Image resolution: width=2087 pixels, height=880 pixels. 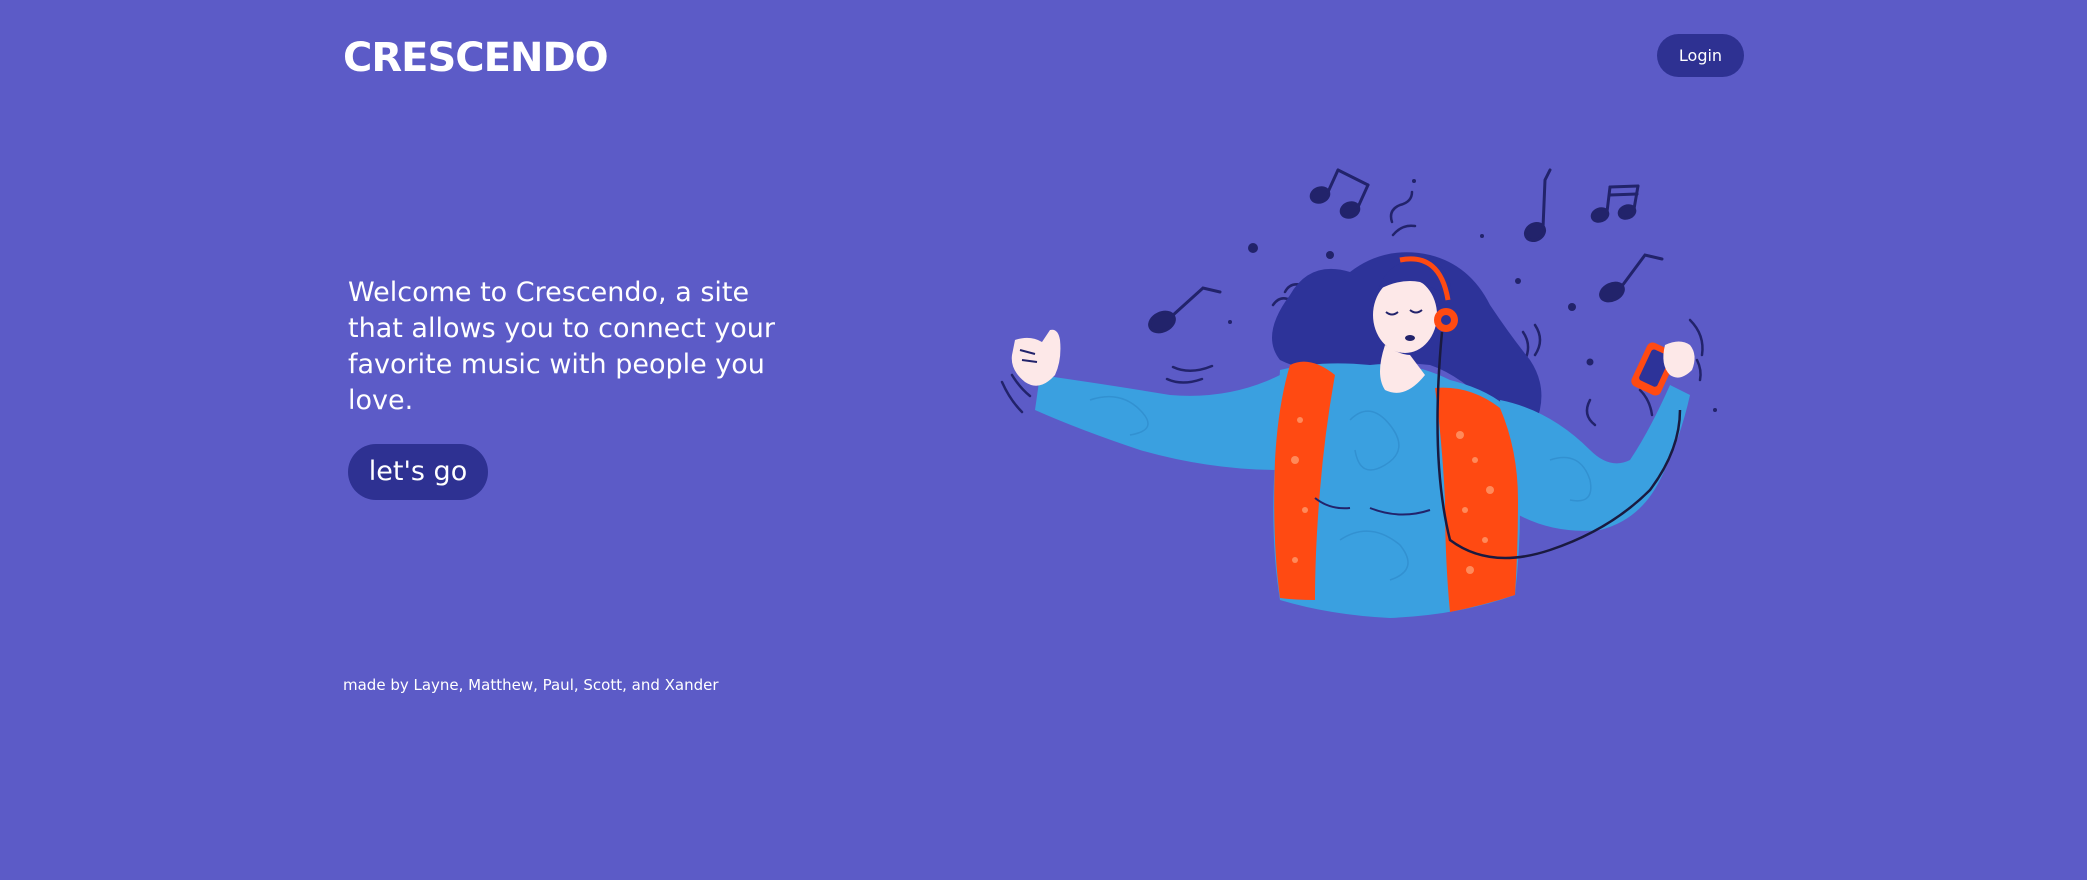 I want to click on right-hand-icon, so click(x=1679, y=359).